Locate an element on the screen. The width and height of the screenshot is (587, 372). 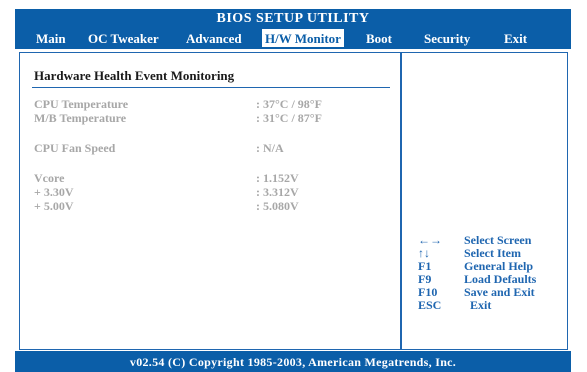
cpu-temperature-label: CPU Temperature is located at coordinates (81, 104).